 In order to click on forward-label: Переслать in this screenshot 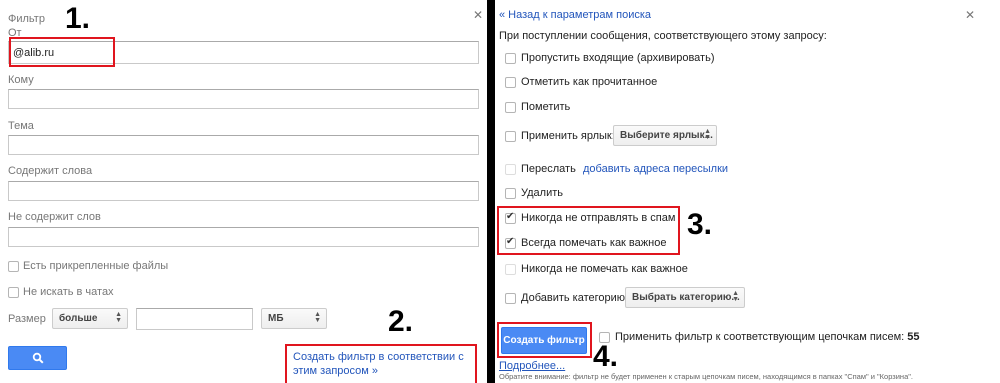, I will do `click(548, 169)`.